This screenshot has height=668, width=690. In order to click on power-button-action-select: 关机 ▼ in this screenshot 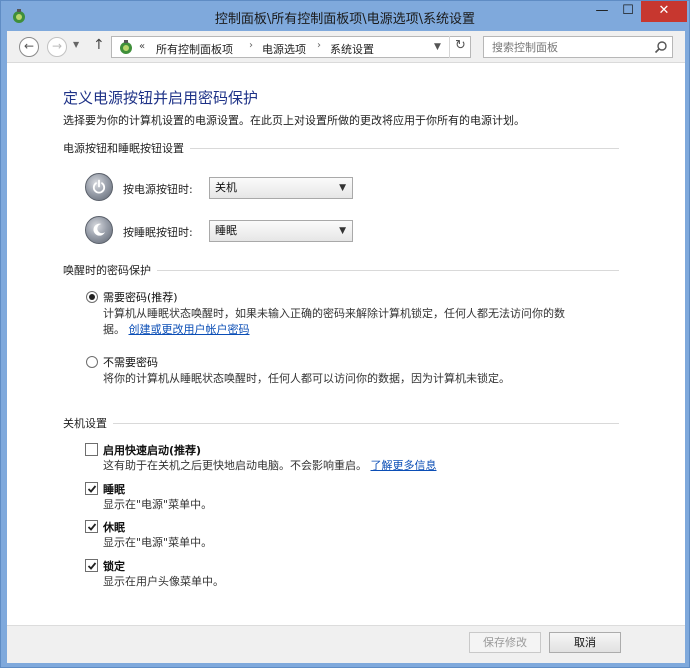, I will do `click(281, 188)`.